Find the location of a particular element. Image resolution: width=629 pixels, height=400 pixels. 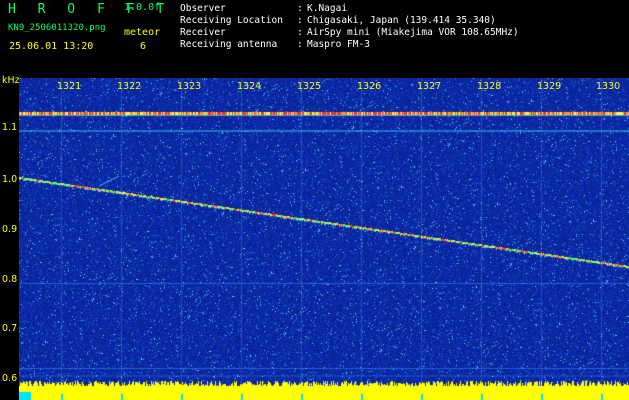

axis-unit-label: kHz is located at coordinates (11, 80).